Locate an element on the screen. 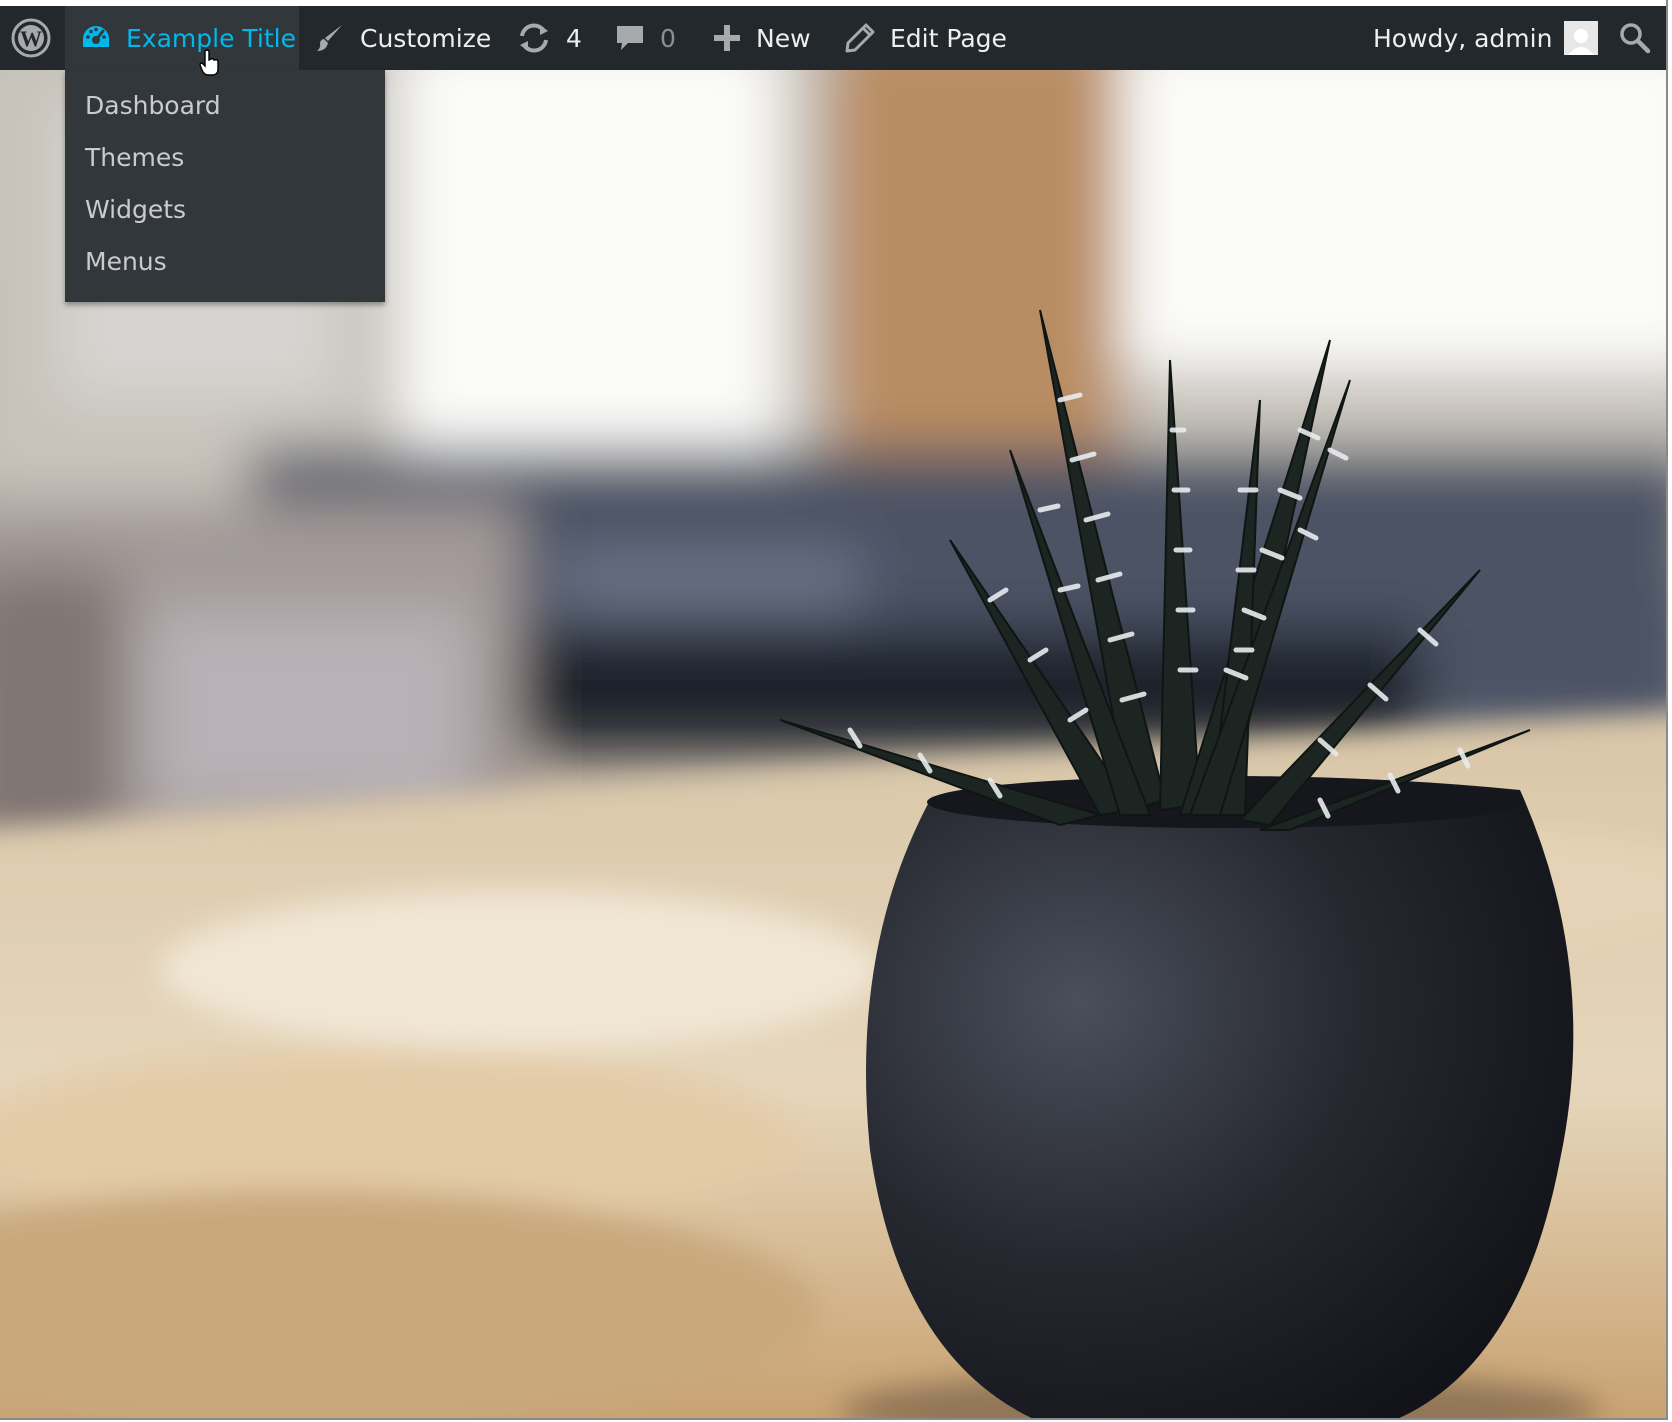  submenu-item-menus: Menus is located at coordinates (225, 262).